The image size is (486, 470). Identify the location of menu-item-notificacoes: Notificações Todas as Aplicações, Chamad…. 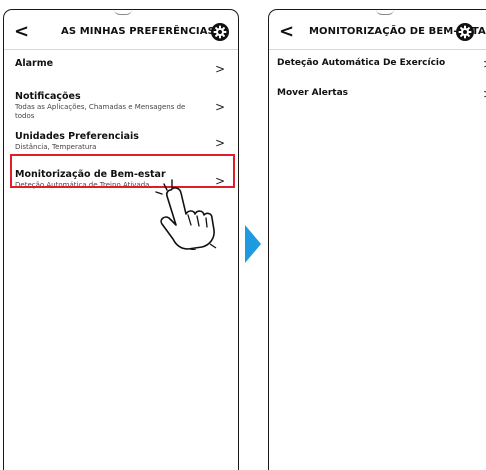
(121, 108).